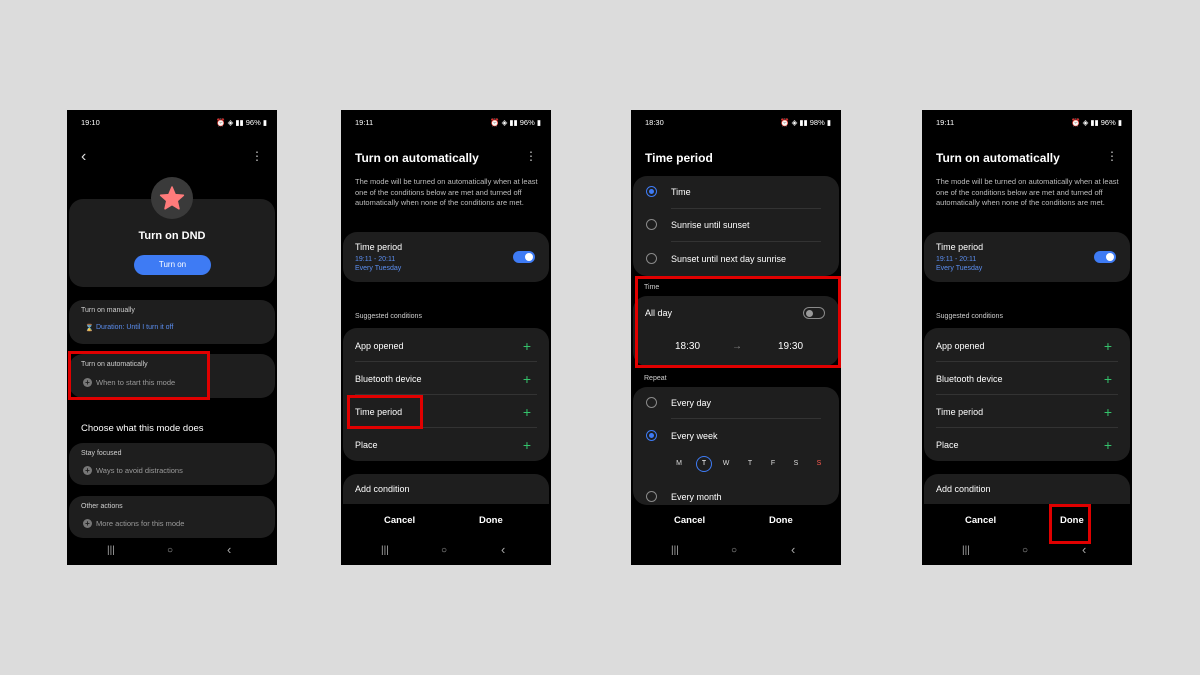 Image resolution: width=1200 pixels, height=675 pixels. I want to click on time-period-repeat: Every Tuesday, so click(959, 268).